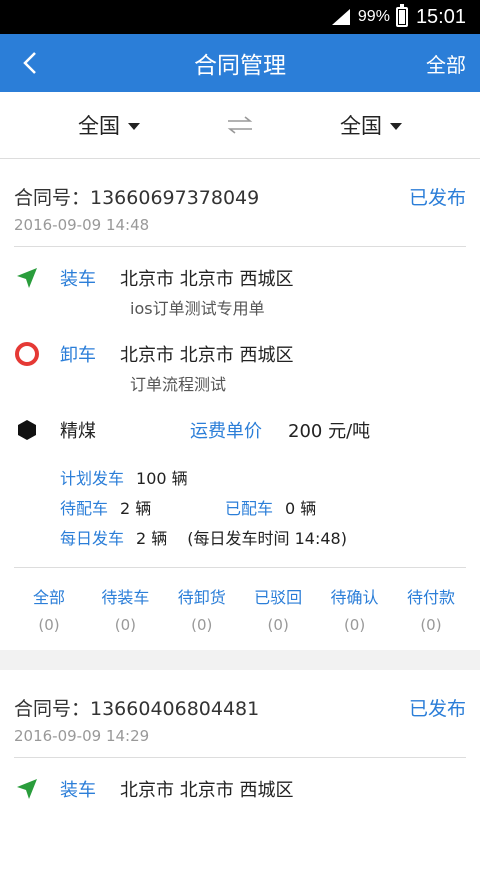 This screenshot has width=480, height=870. I want to click on stat-to-unload: 待卸货 (0), so click(202, 609).